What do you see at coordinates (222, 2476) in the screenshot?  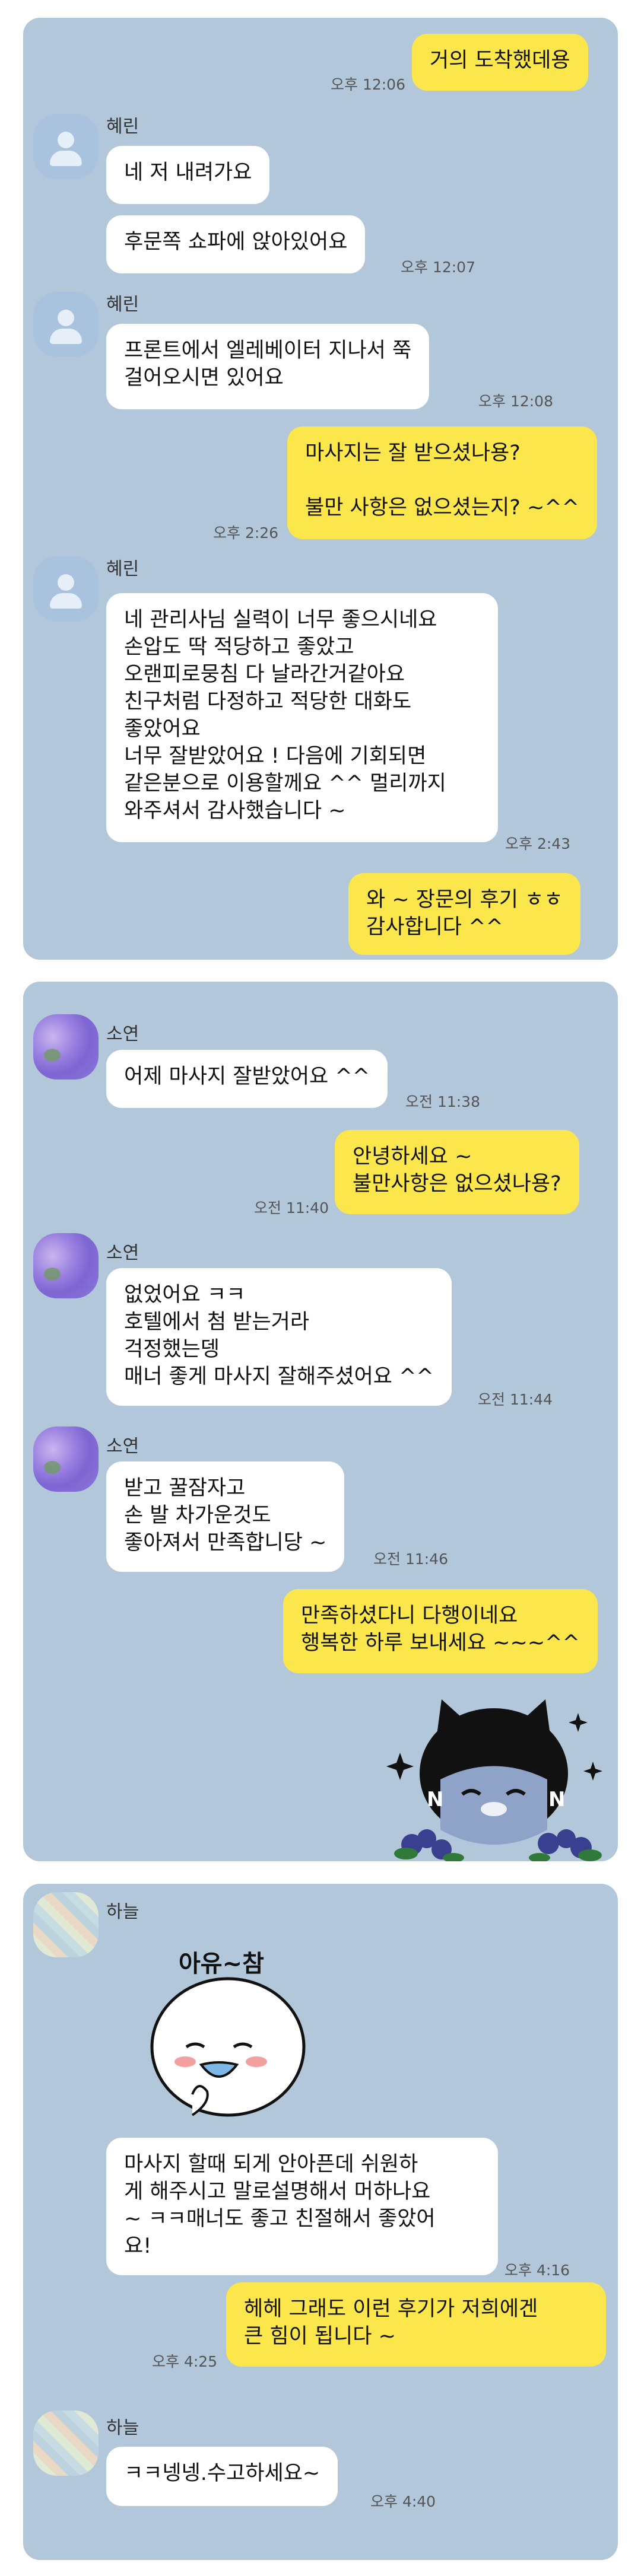 I see `message-bubble: ㅋㅋ넹넹.수고하세요~` at bounding box center [222, 2476].